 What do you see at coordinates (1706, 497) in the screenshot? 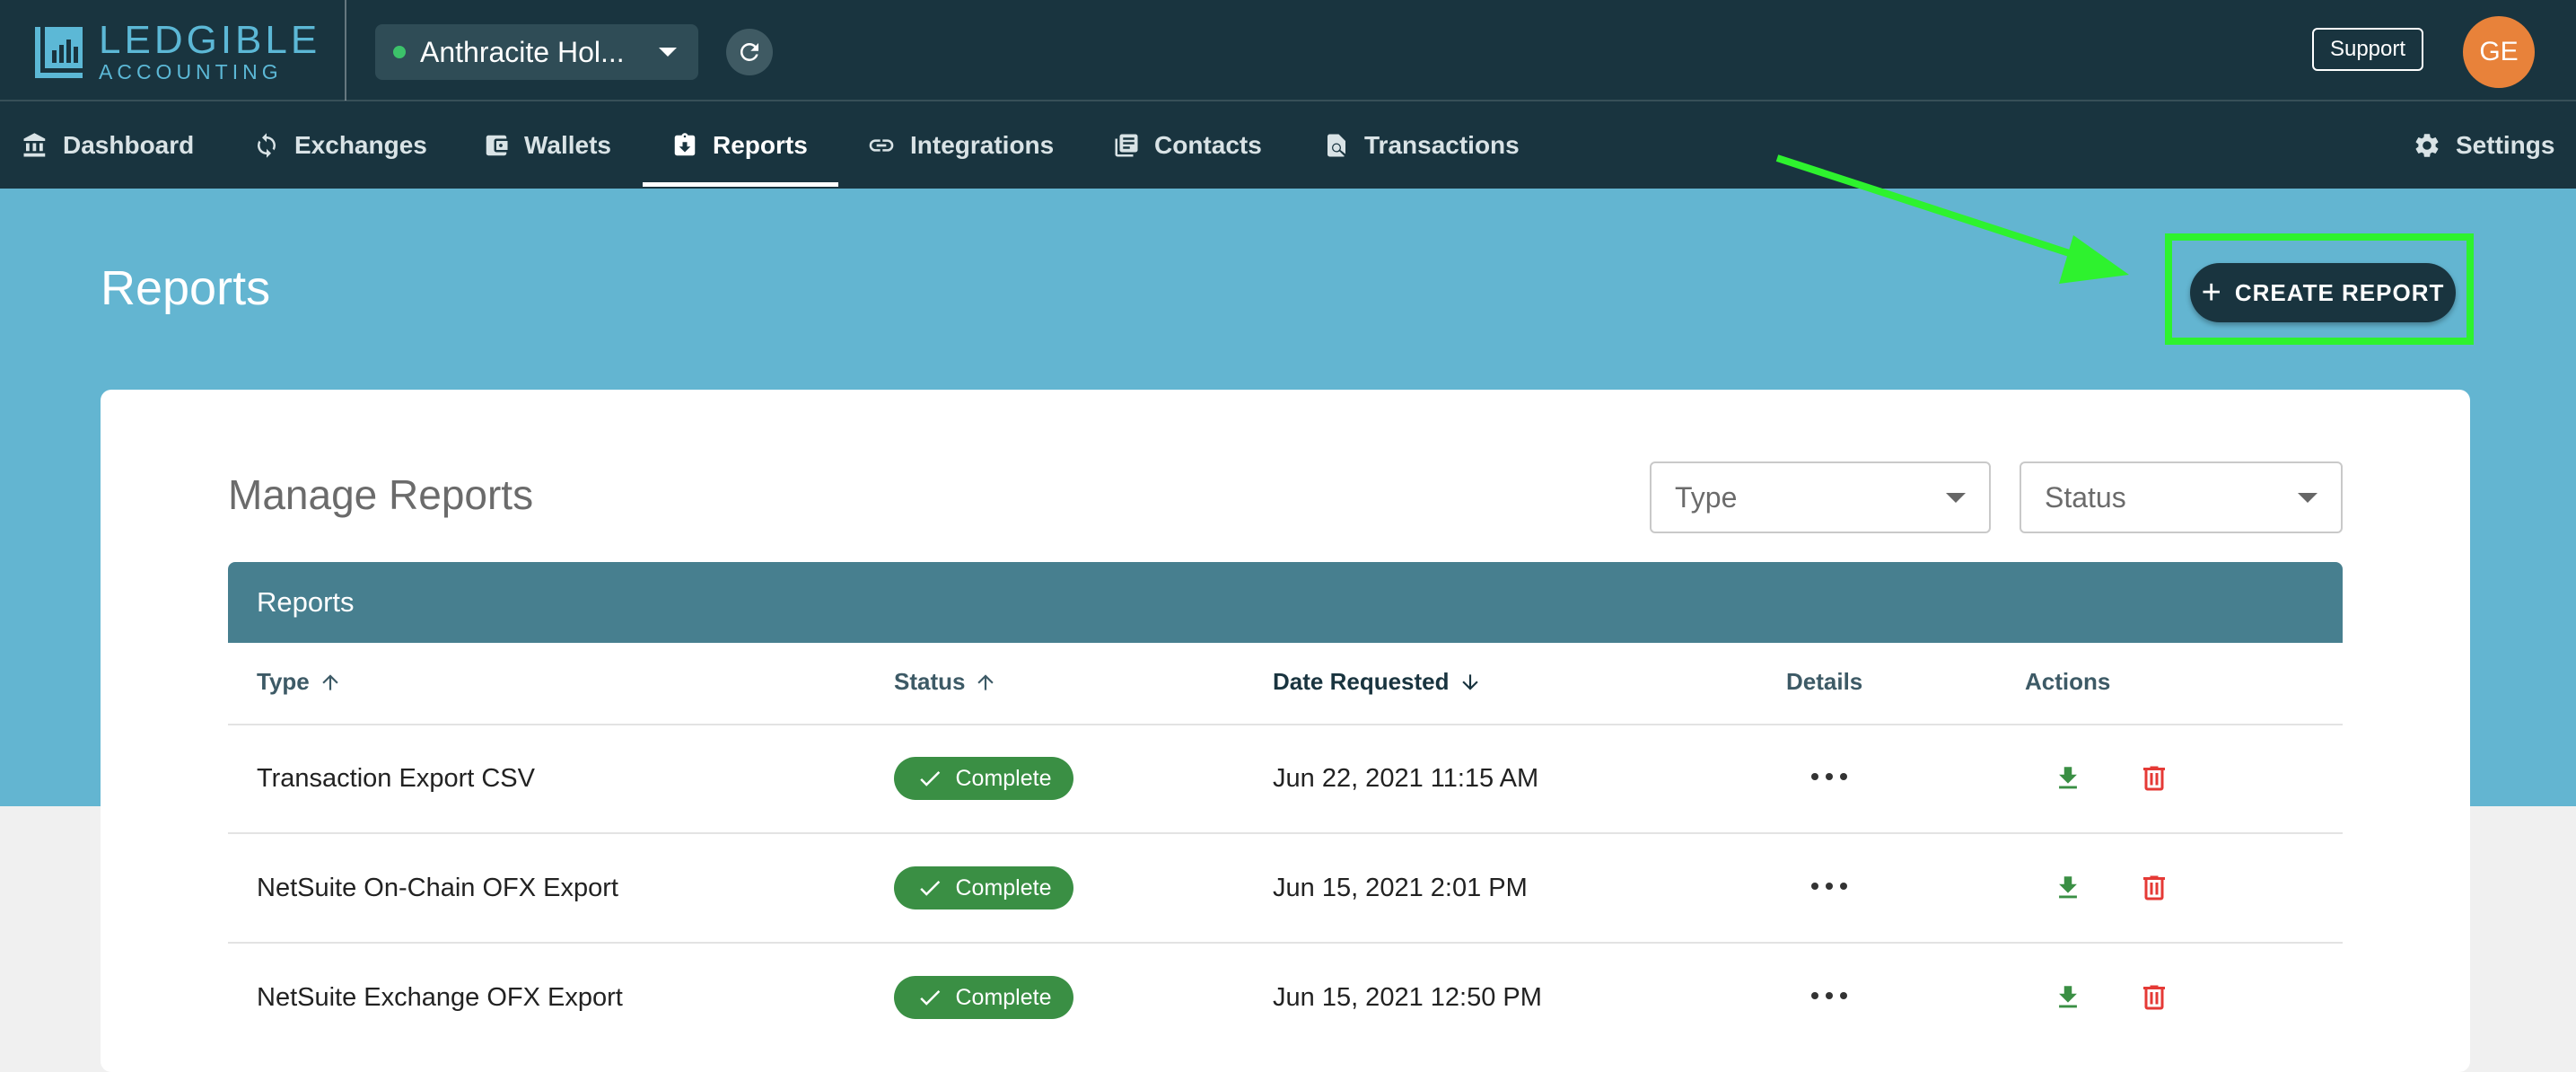
I see `type-filter-placeholder: Type` at bounding box center [1706, 497].